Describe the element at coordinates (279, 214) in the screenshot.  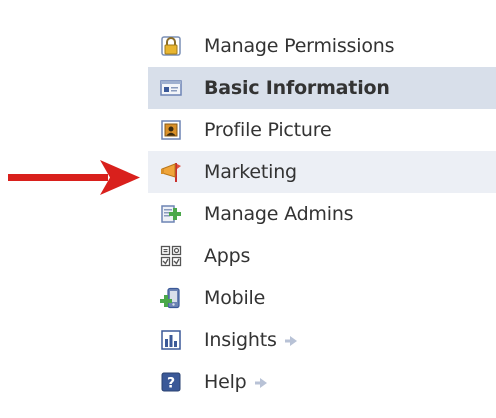
I see `sidebar-item-label: Manage Admins` at that location.